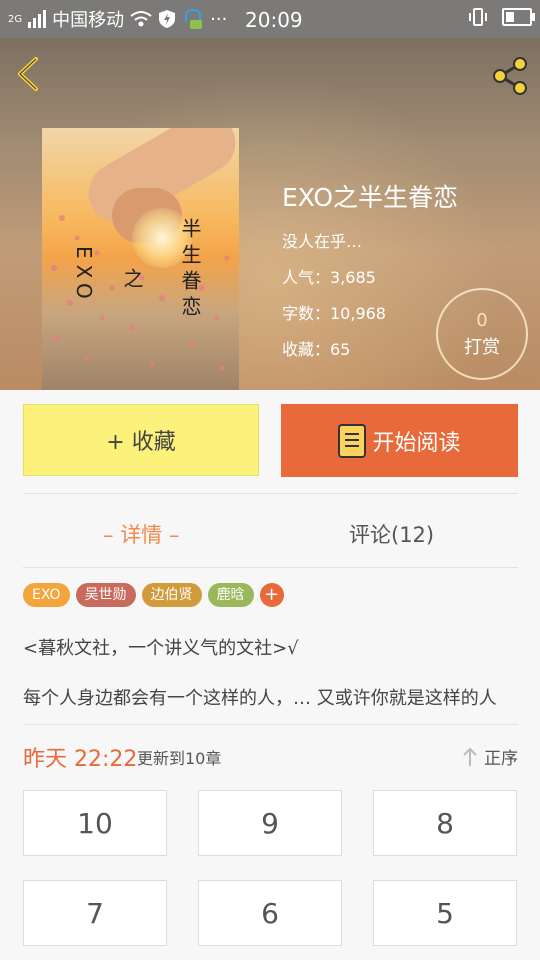 The width and height of the screenshot is (540, 960). Describe the element at coordinates (274, 20) in the screenshot. I see `clock: 20:09` at that location.